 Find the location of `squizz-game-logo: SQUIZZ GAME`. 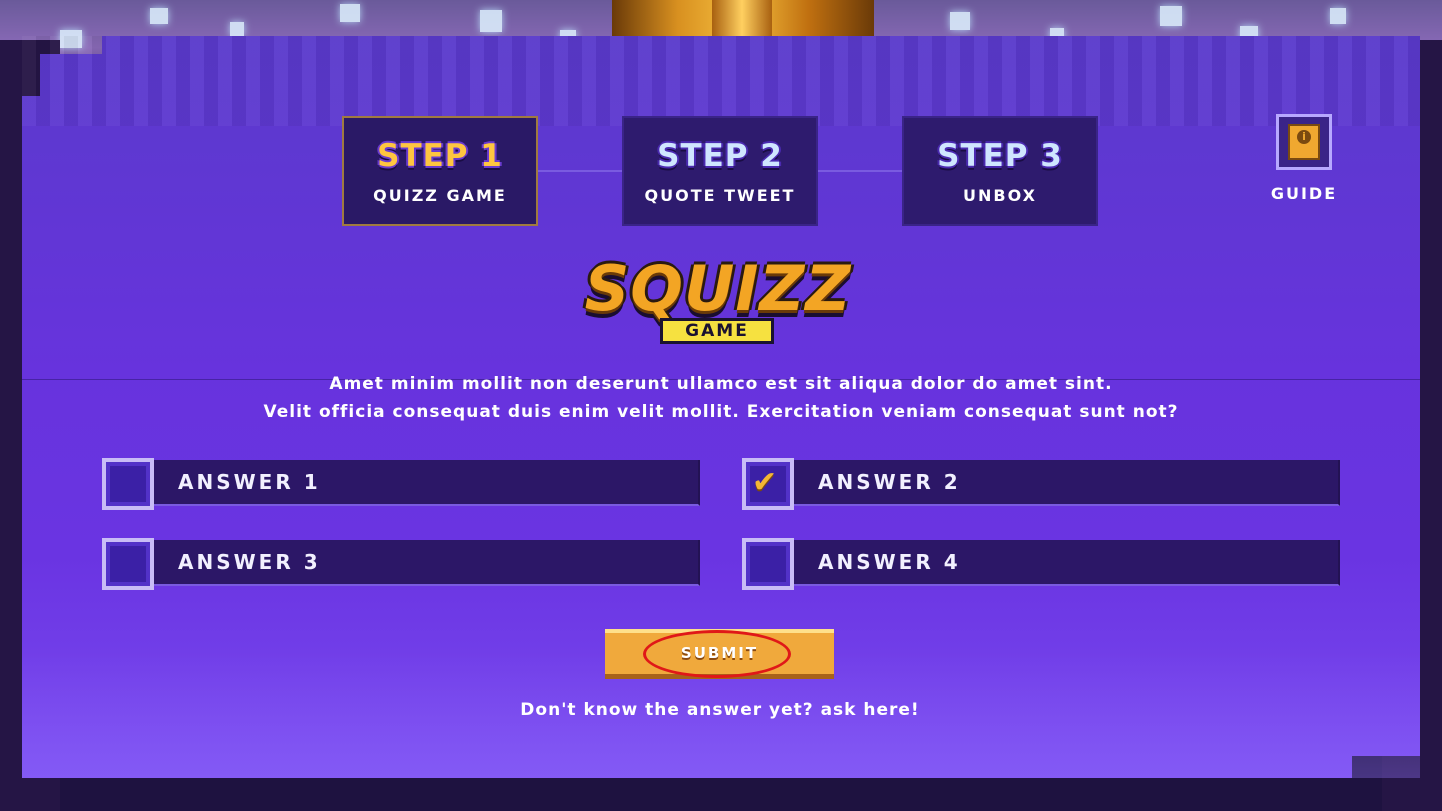

squizz-game-logo: SQUIZZ GAME is located at coordinates (718, 304).